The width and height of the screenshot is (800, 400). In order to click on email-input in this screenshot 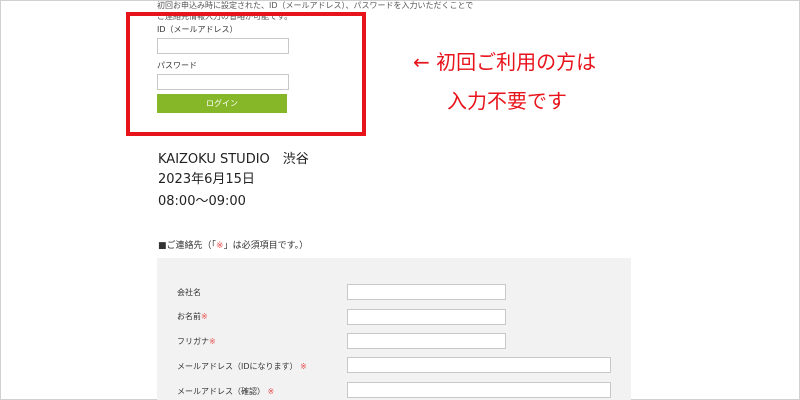, I will do `click(479, 365)`.